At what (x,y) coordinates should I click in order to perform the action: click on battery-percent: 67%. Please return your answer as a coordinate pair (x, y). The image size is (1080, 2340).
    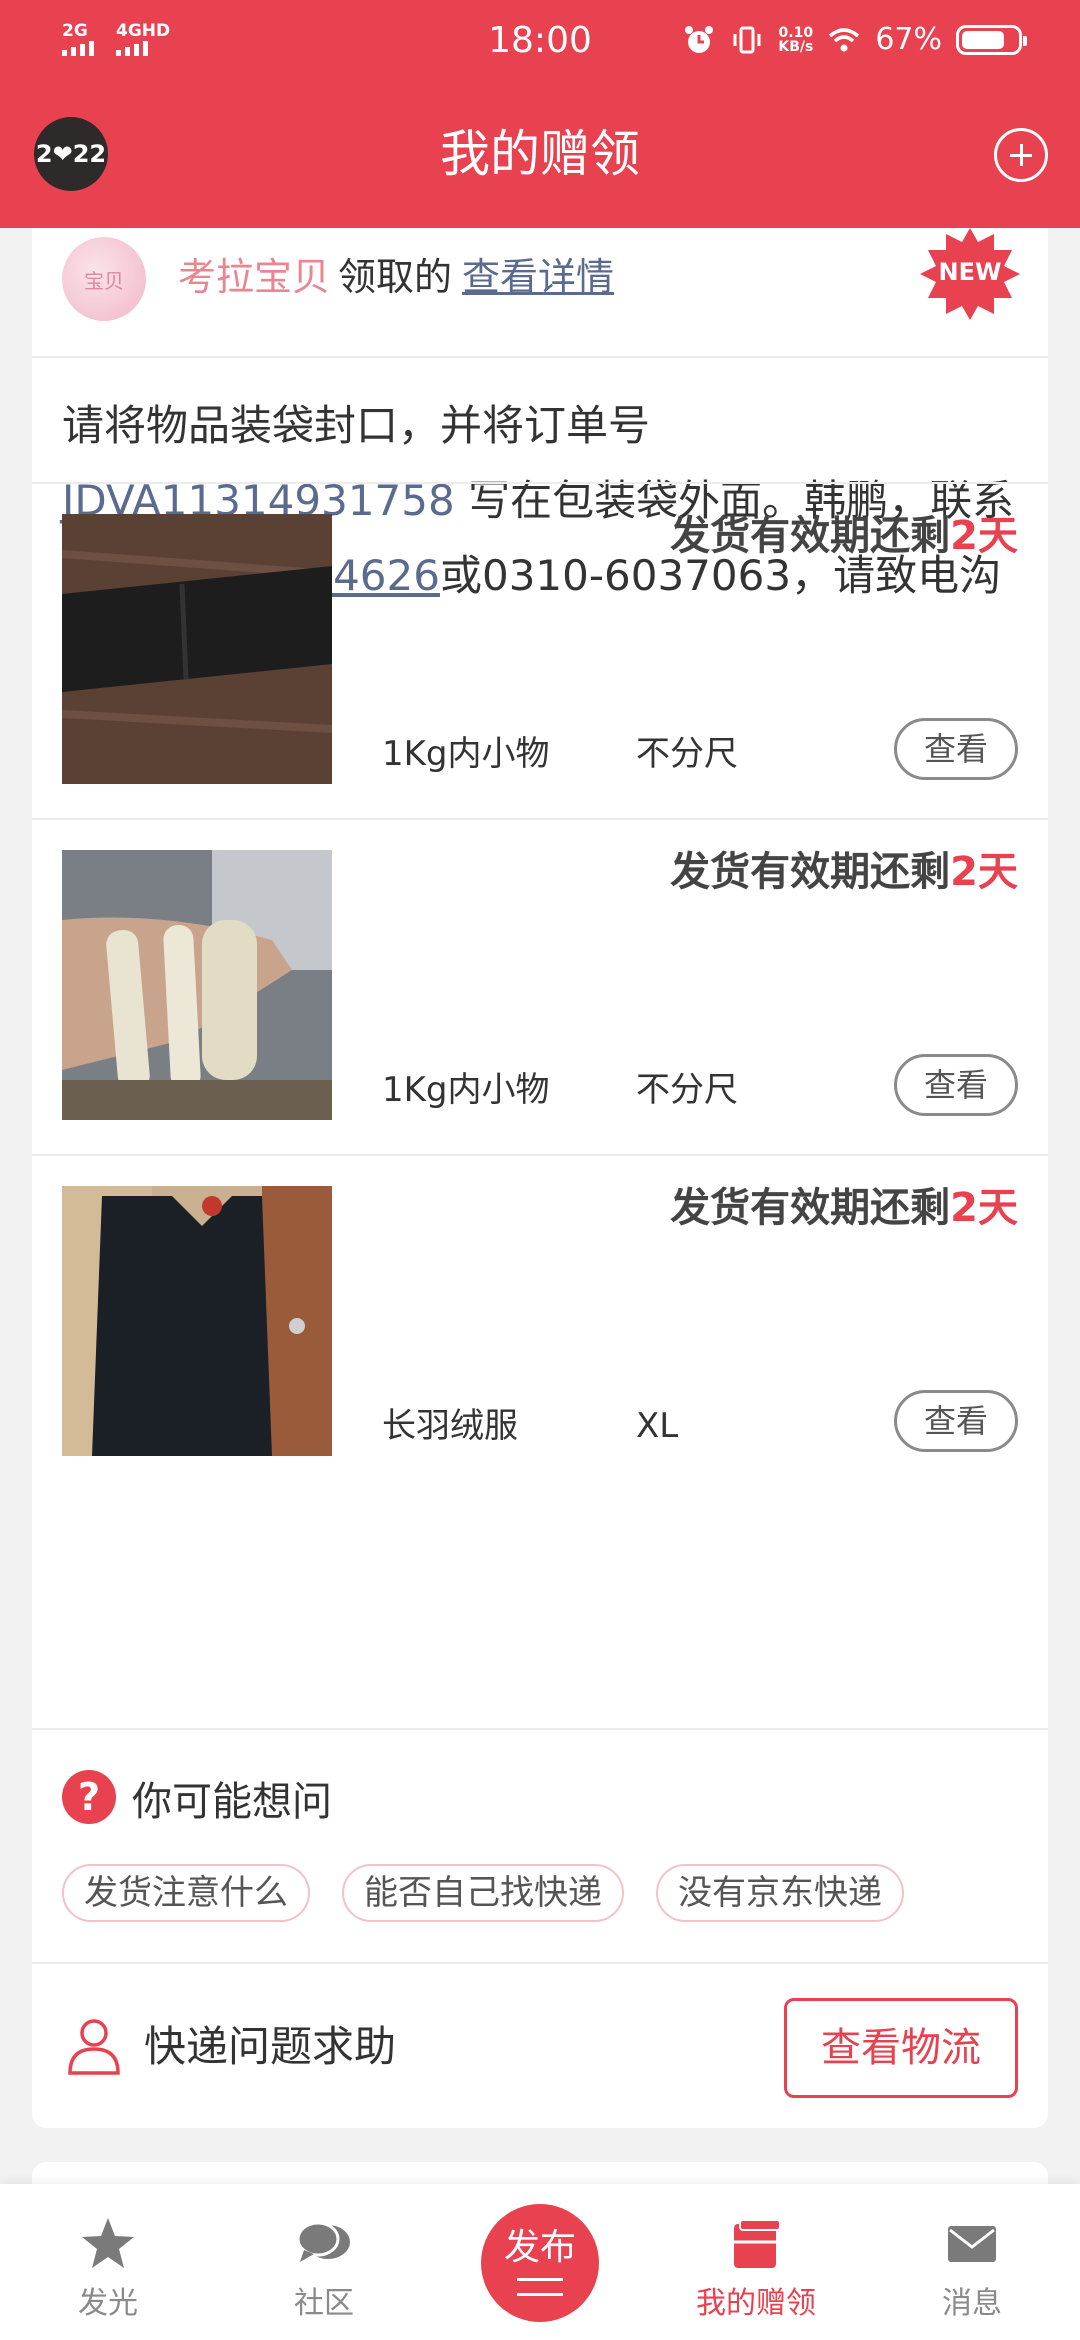
    Looking at the image, I should click on (908, 39).